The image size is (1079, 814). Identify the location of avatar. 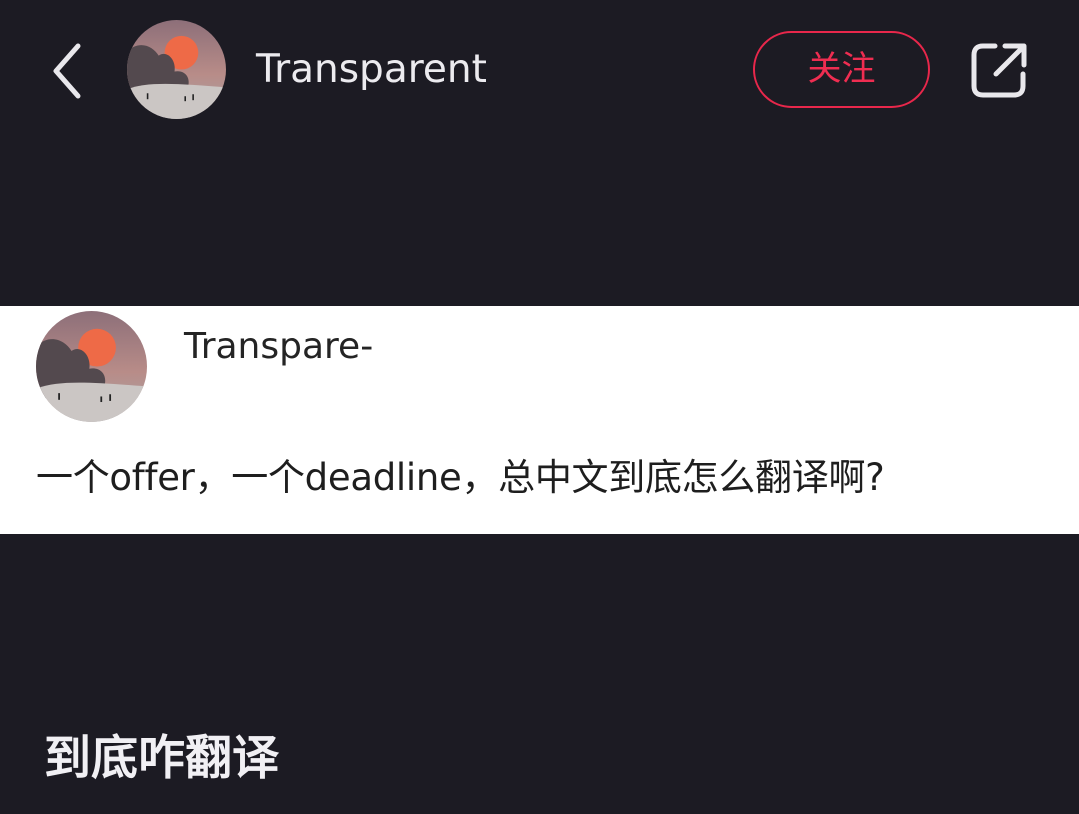
(176, 69).